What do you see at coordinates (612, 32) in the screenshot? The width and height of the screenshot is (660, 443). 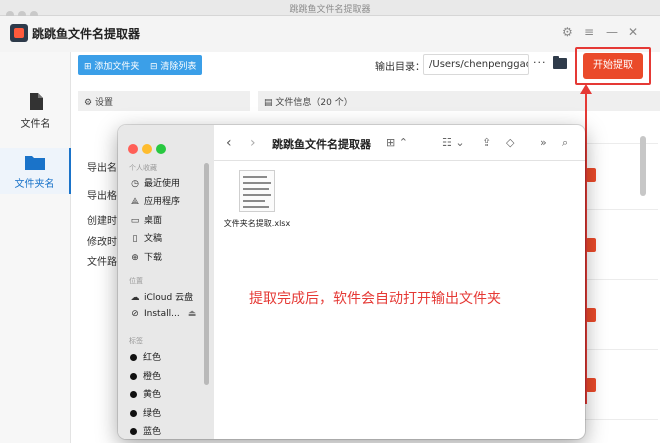 I see `minimize-icon: —` at bounding box center [612, 32].